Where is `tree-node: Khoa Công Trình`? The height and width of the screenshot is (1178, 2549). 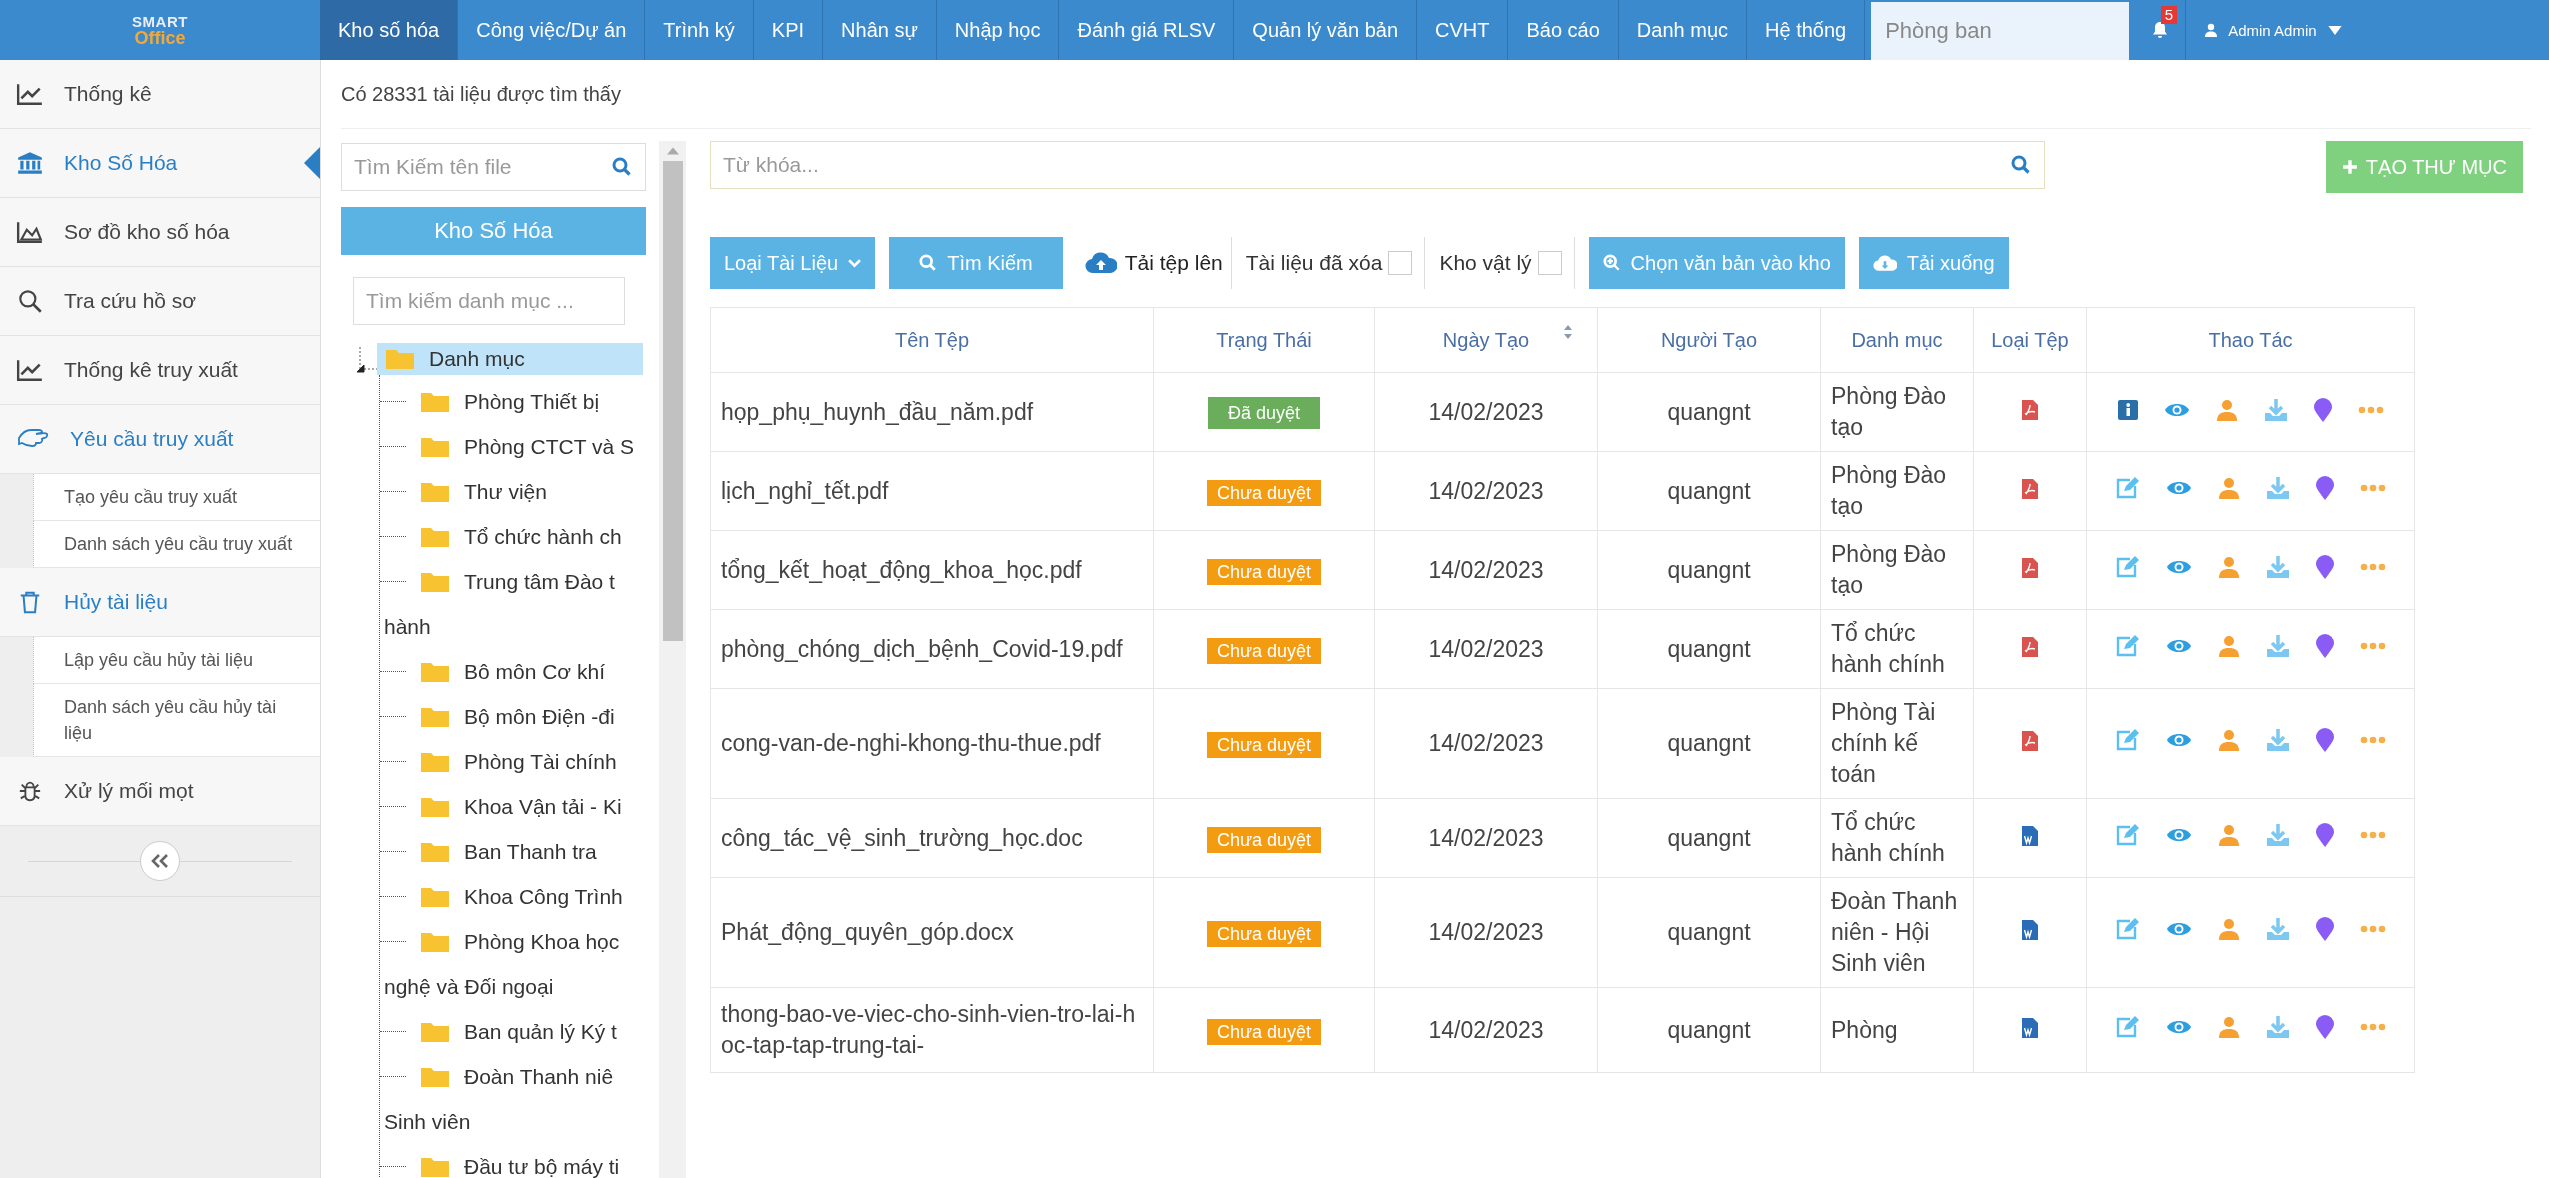
tree-node: Khoa Công Trình is located at coordinates (501, 896).